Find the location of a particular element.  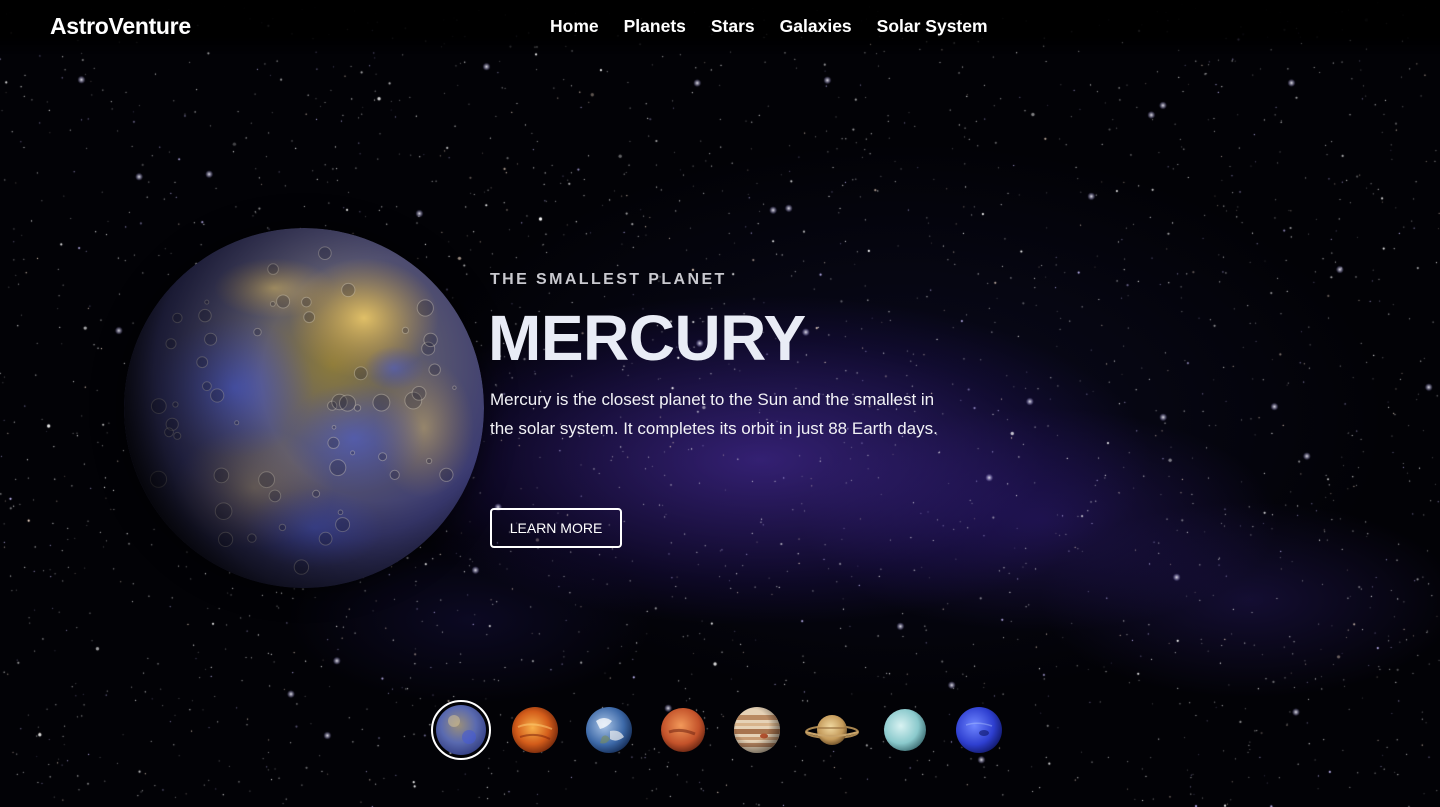

jupiter-thumbnail-icon is located at coordinates (757, 730).